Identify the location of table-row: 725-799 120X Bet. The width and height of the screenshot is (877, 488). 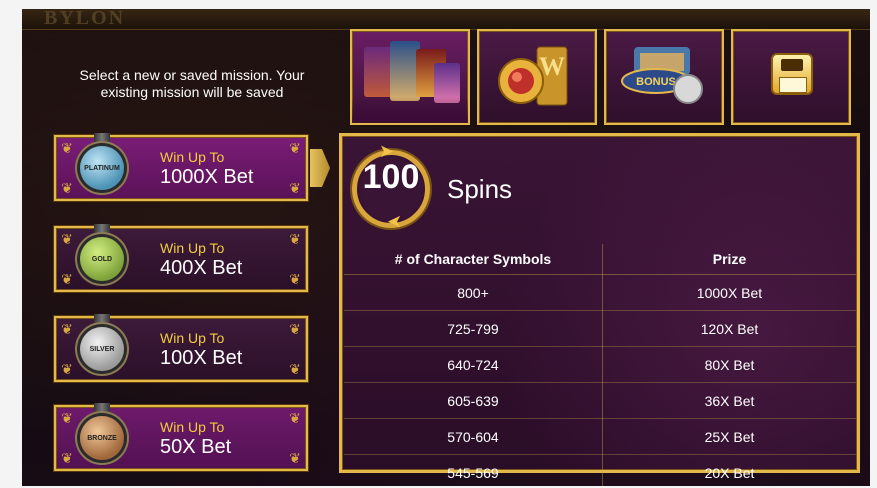
(600, 328).